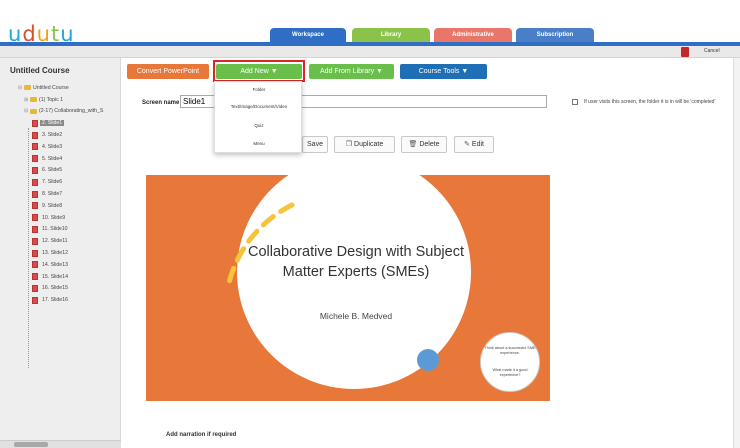 The height and width of the screenshot is (448, 740). I want to click on edit-button: ✎ Edit, so click(474, 144).